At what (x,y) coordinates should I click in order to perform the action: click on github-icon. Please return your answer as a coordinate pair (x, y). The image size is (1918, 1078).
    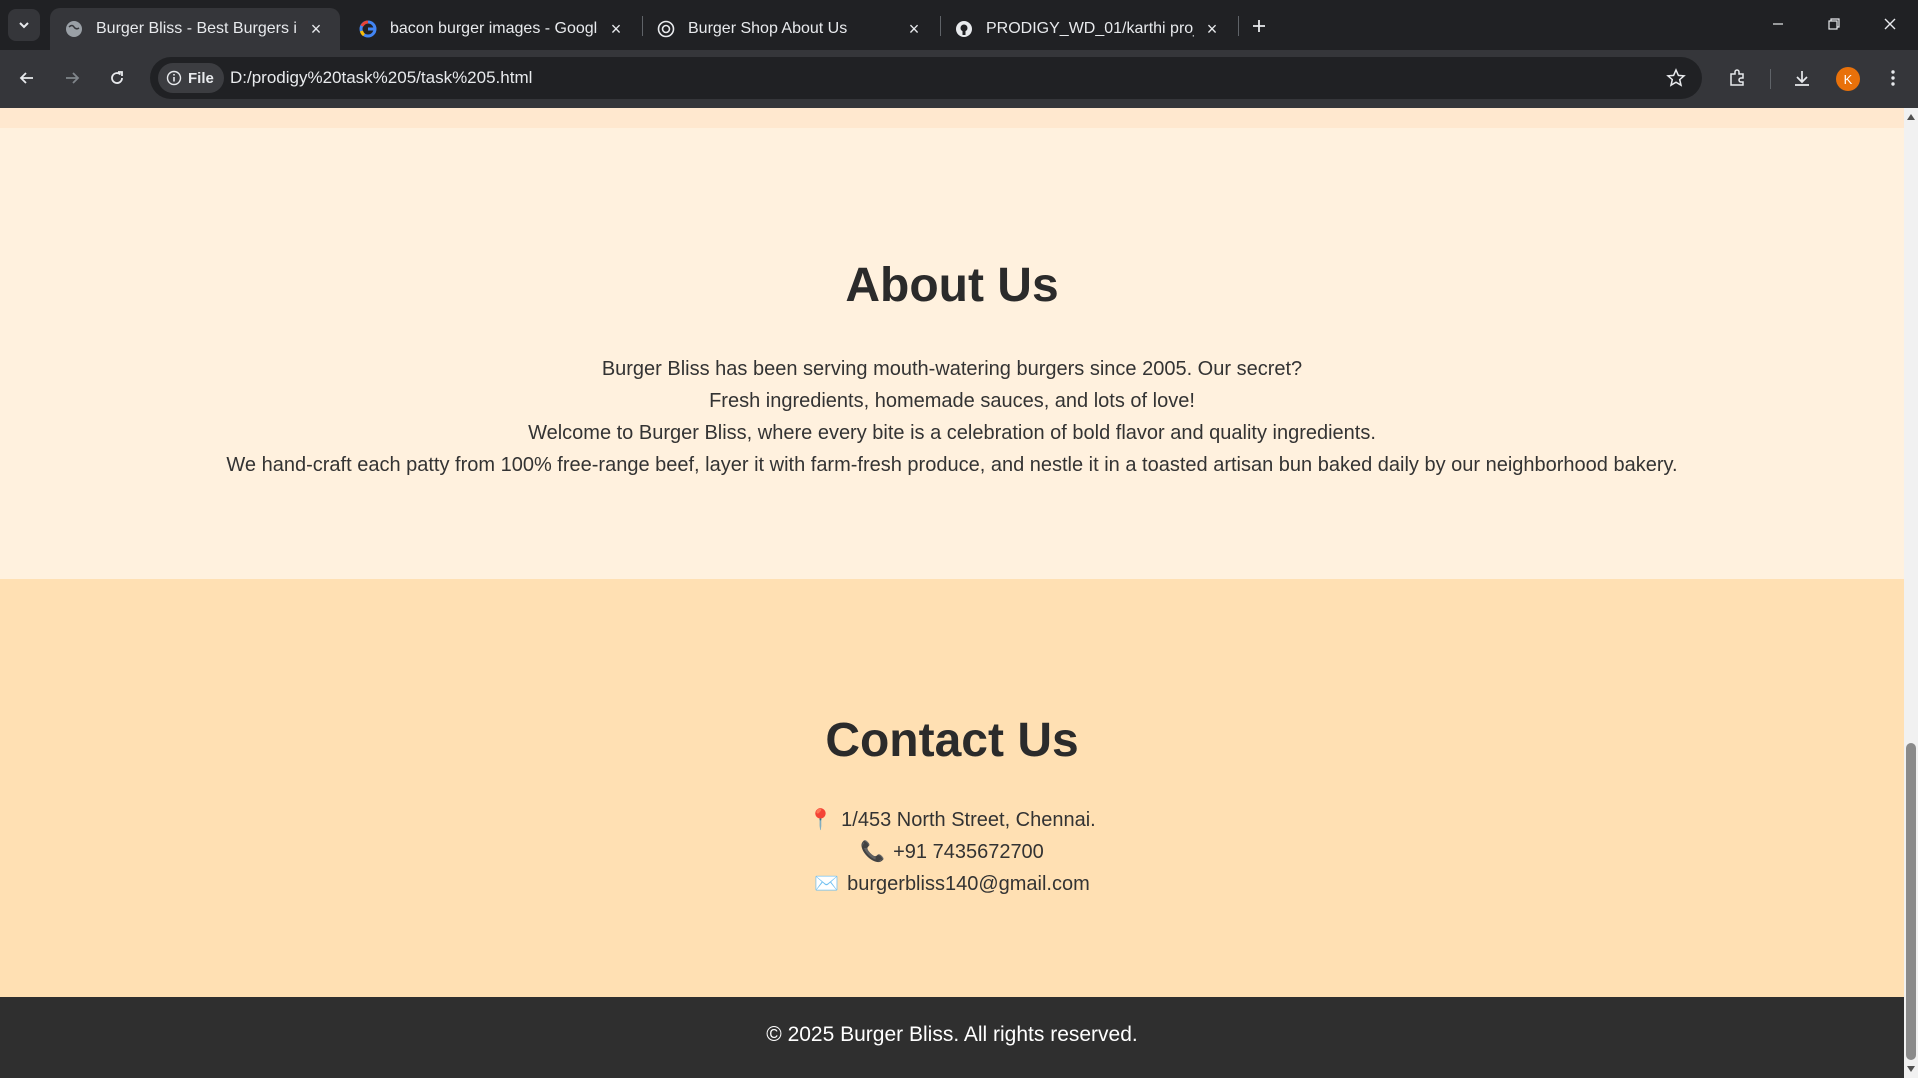
    Looking at the image, I should click on (964, 29).